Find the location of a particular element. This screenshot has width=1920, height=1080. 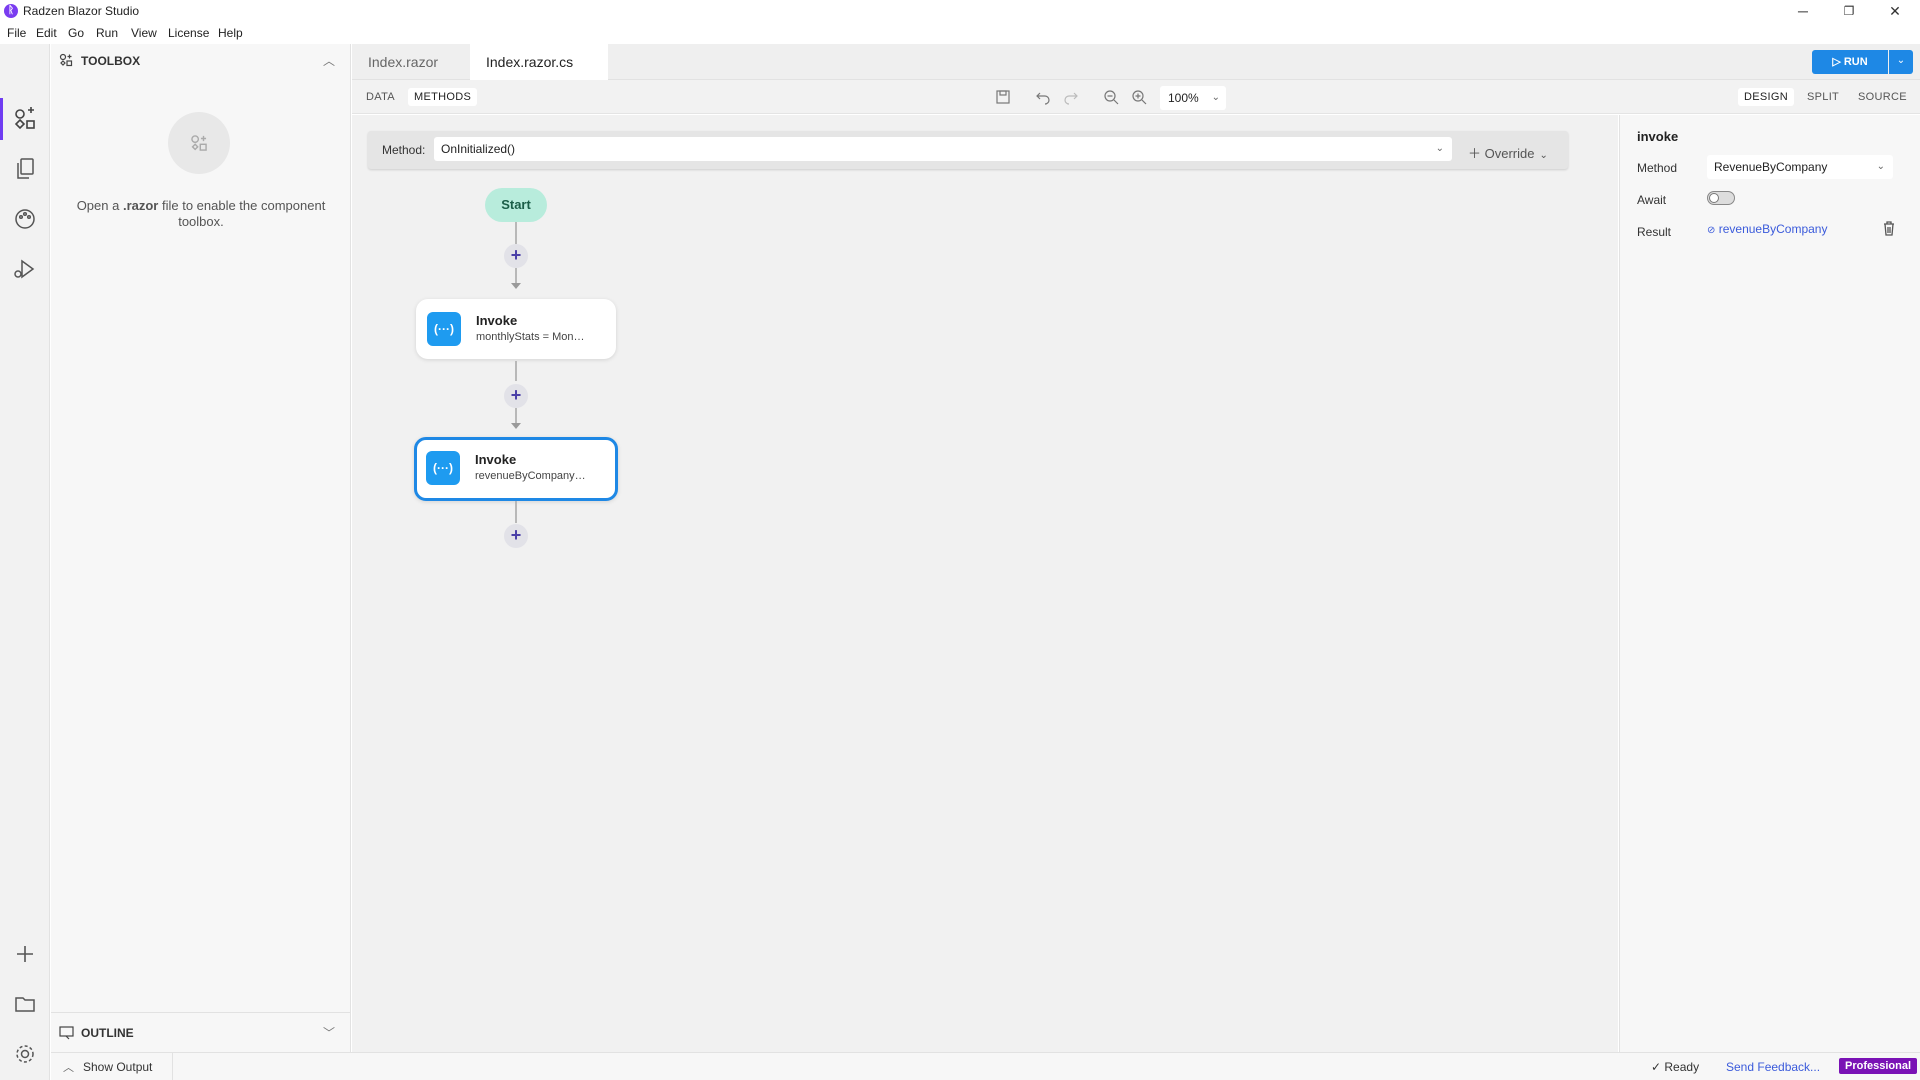

override-chevron-down-icon: ⌄ is located at coordinates (1543, 155).